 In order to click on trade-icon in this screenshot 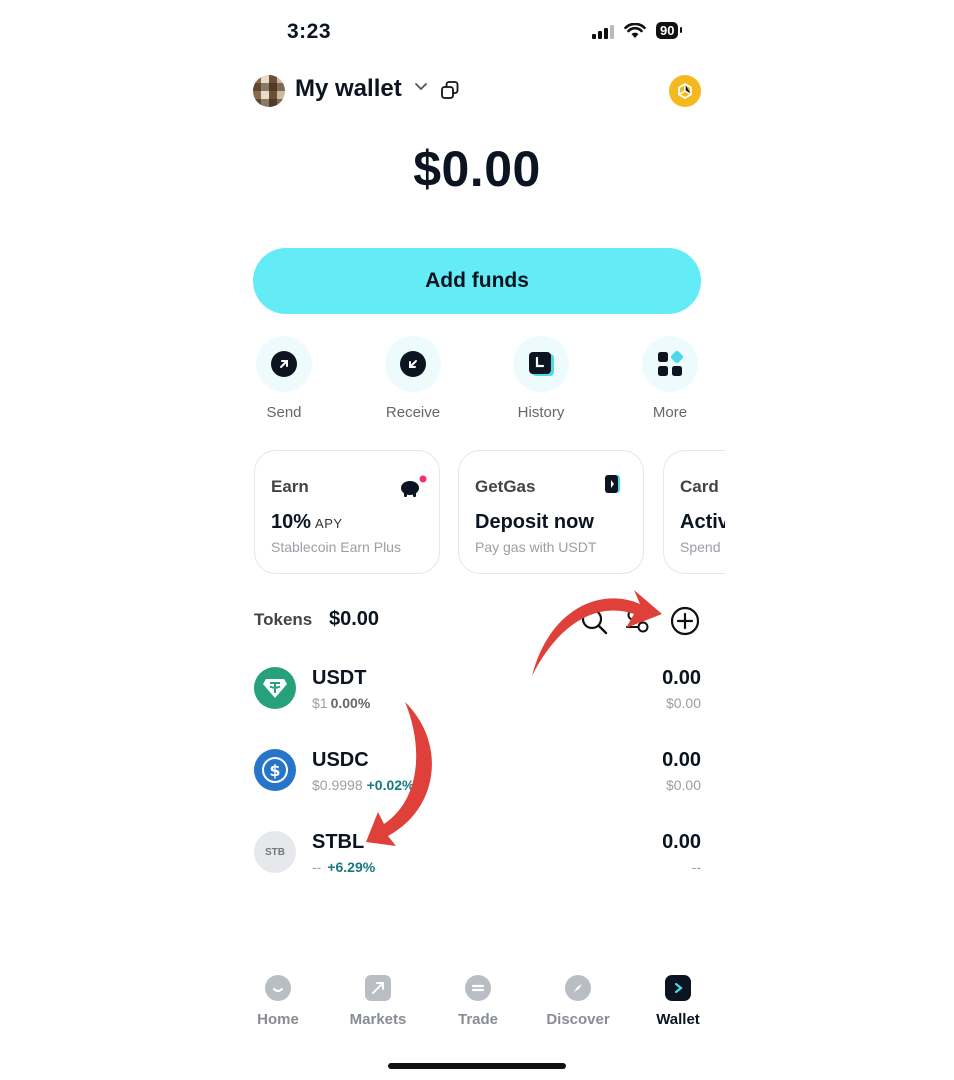, I will do `click(478, 988)`.